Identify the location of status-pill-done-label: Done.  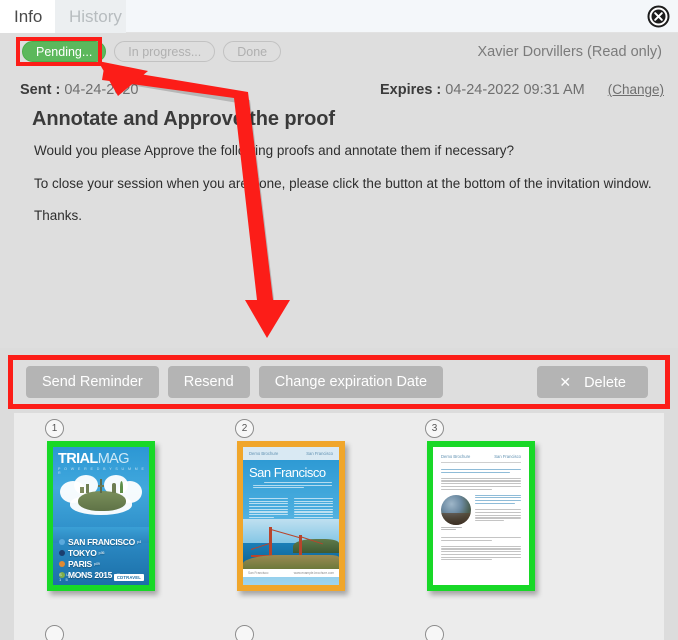
(252, 52).